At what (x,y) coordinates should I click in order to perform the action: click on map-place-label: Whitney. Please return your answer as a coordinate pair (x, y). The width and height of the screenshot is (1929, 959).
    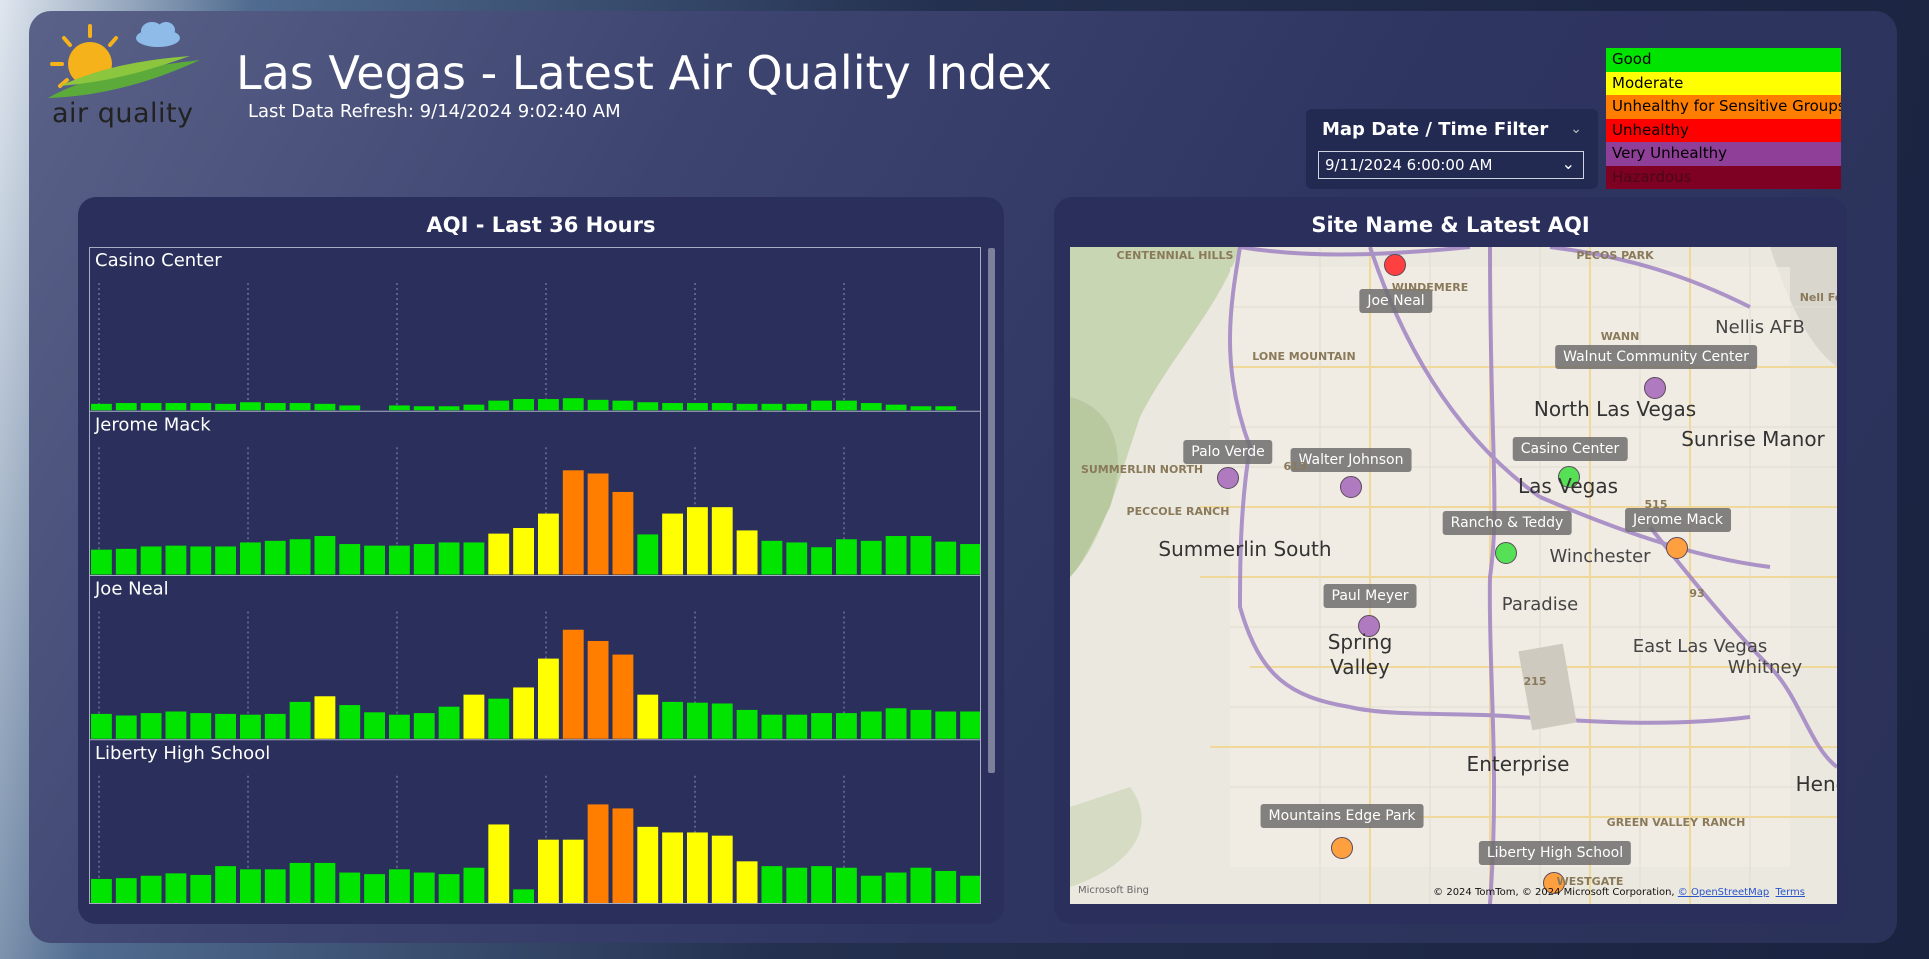
    Looking at the image, I should click on (1765, 667).